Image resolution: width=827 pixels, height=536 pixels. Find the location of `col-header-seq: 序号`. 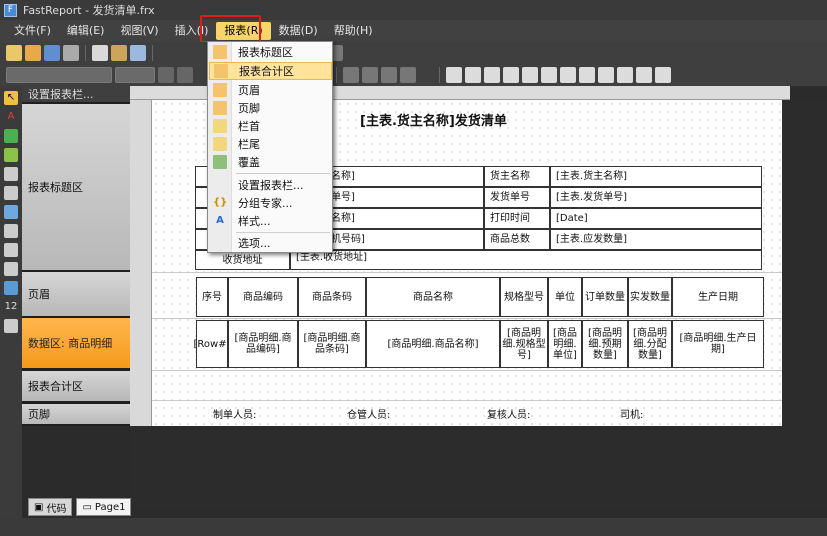

col-header-seq: 序号 is located at coordinates (212, 297).